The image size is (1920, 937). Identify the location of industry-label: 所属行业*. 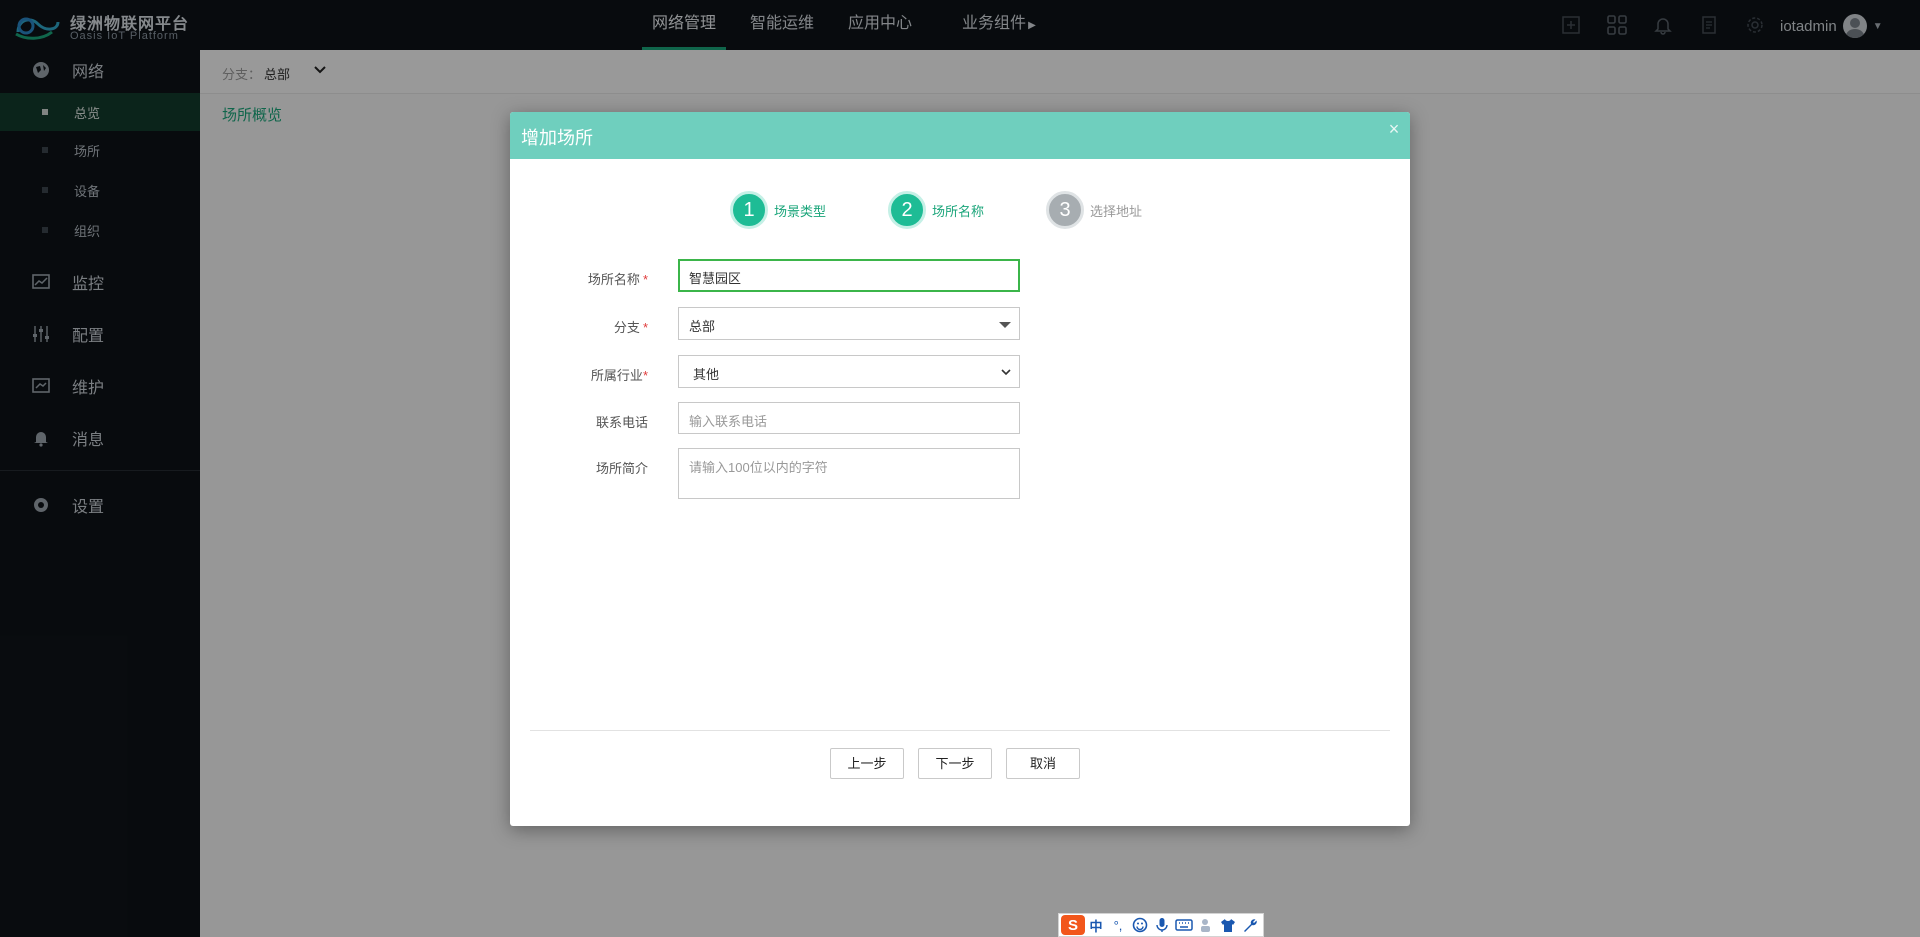
(579, 374).